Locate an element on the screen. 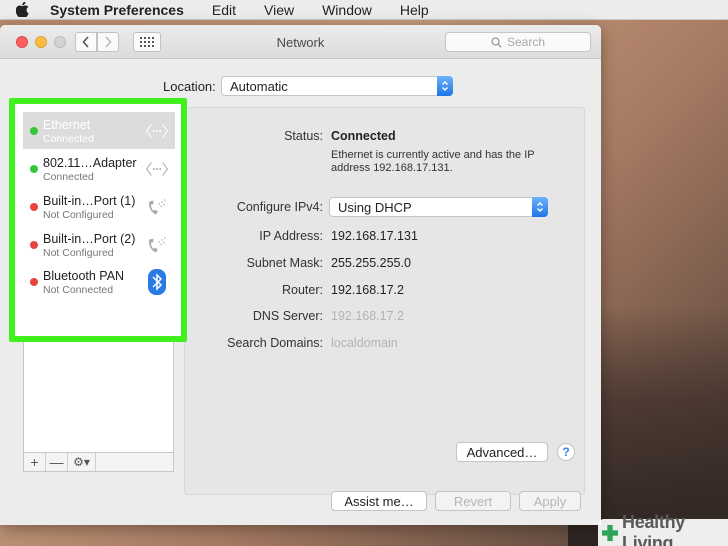  plus-icon is located at coordinates (610, 532).